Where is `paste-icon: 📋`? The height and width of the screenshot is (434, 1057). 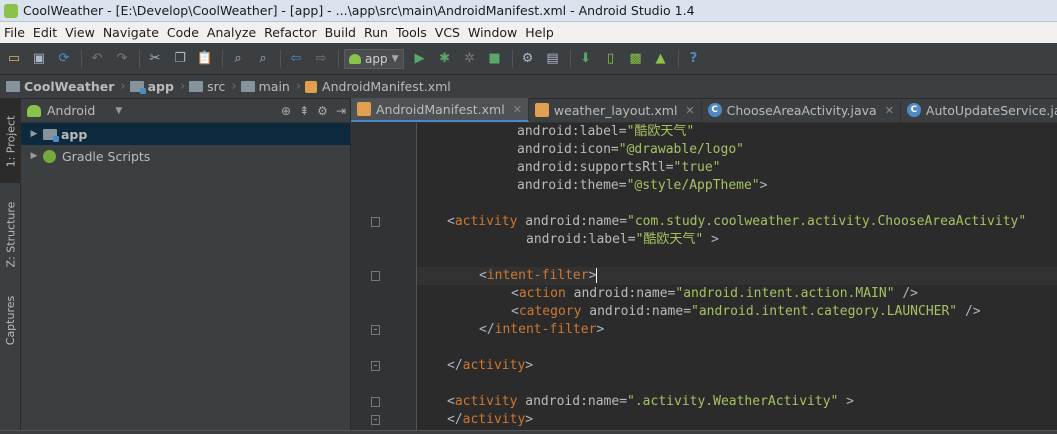
paste-icon: 📋 is located at coordinates (205, 59).